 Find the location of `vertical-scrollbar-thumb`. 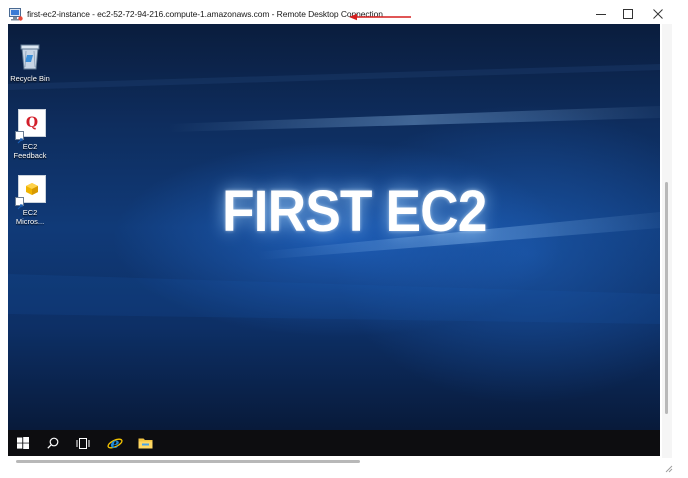

vertical-scrollbar-thumb is located at coordinates (666, 298).